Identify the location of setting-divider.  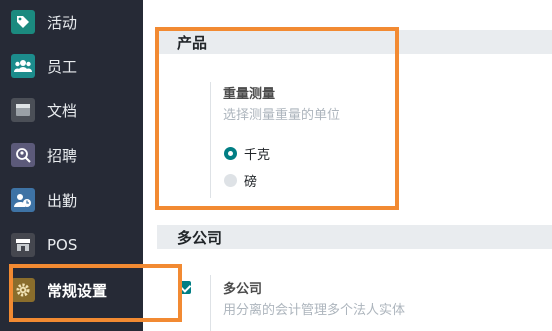
(210, 303).